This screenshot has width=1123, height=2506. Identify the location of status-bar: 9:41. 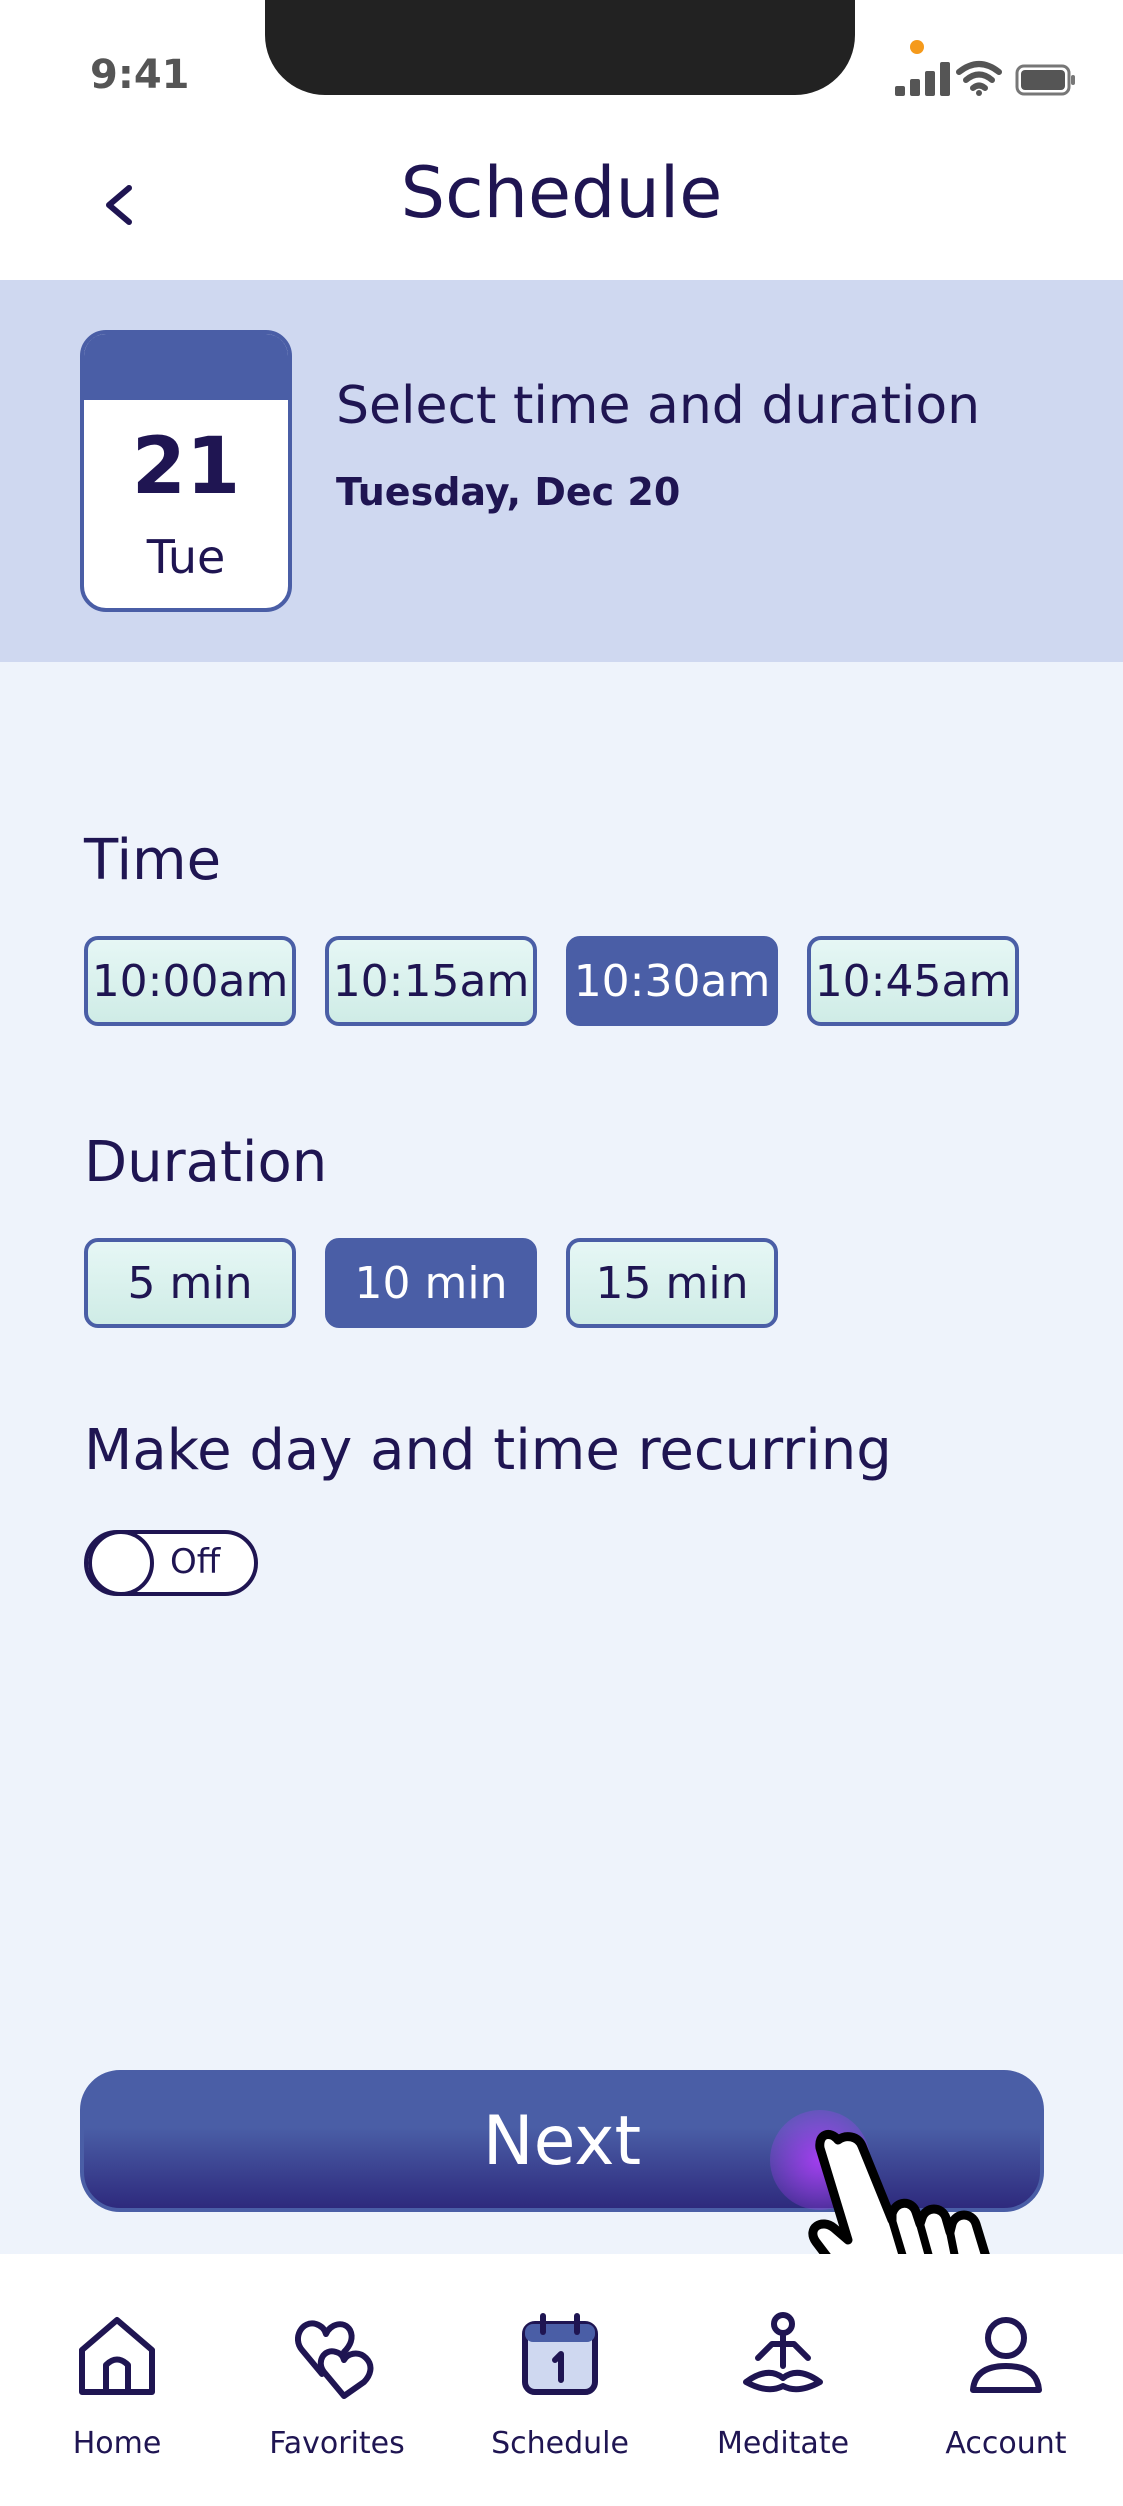
(561, 65).